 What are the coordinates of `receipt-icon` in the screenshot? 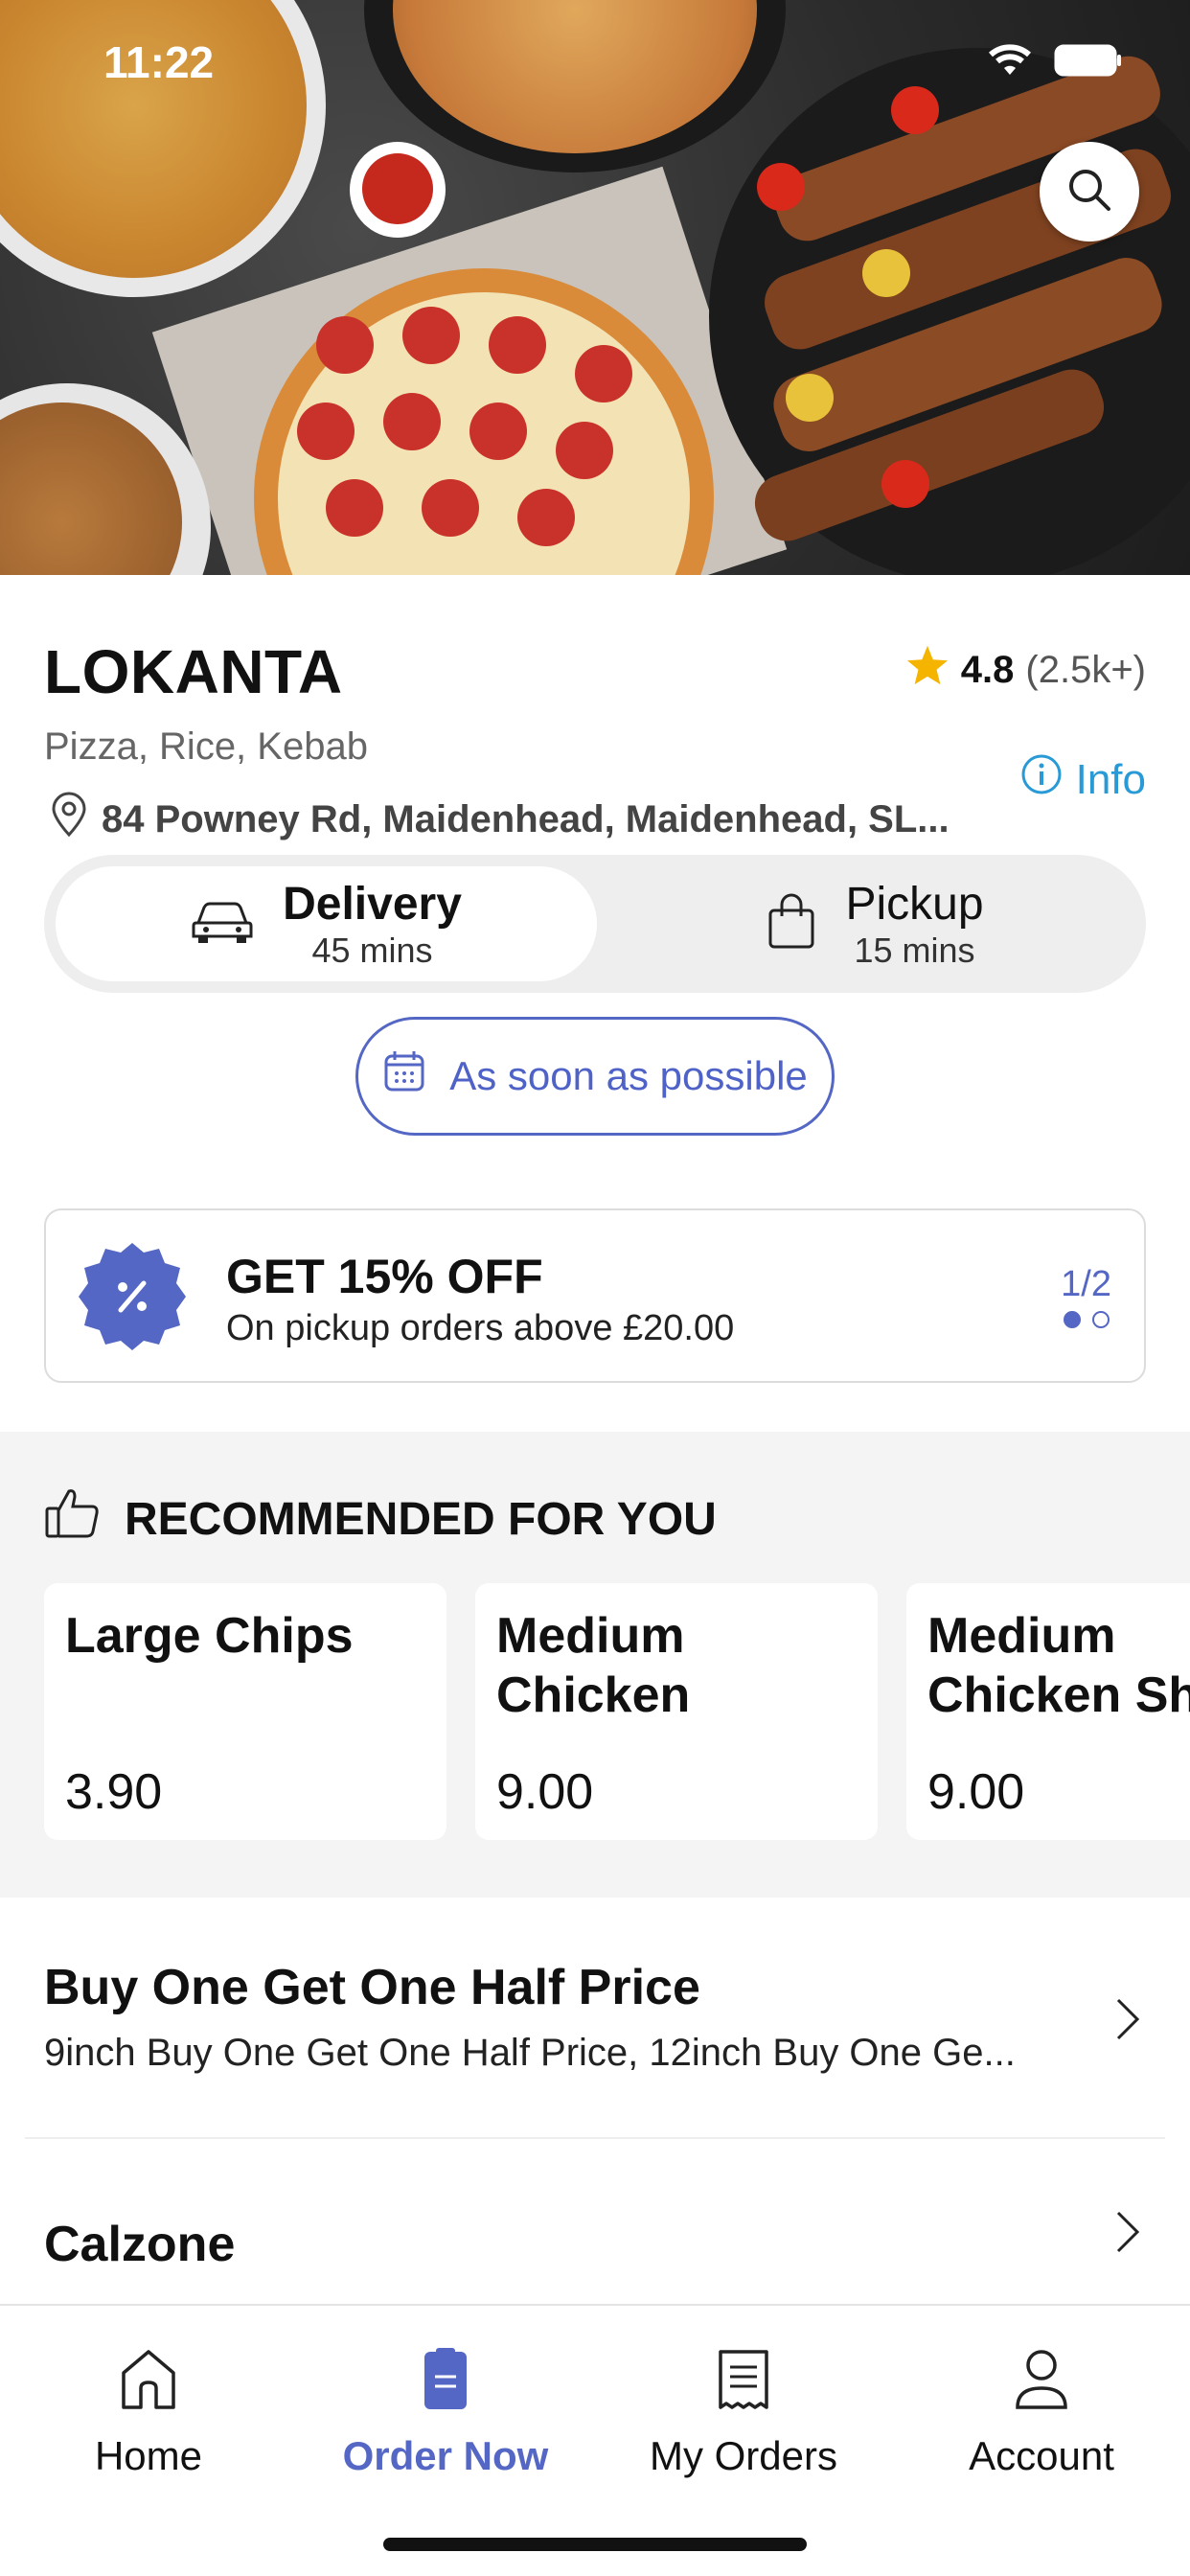 It's located at (744, 2382).